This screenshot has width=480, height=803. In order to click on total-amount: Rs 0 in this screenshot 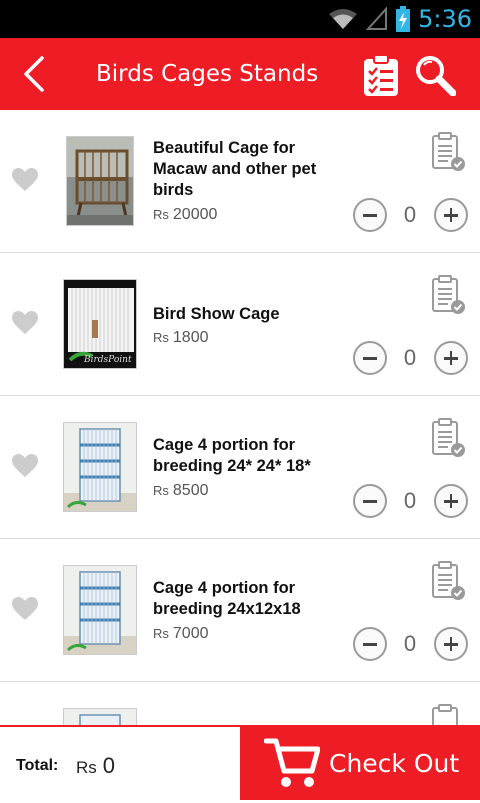, I will do `click(95, 766)`.